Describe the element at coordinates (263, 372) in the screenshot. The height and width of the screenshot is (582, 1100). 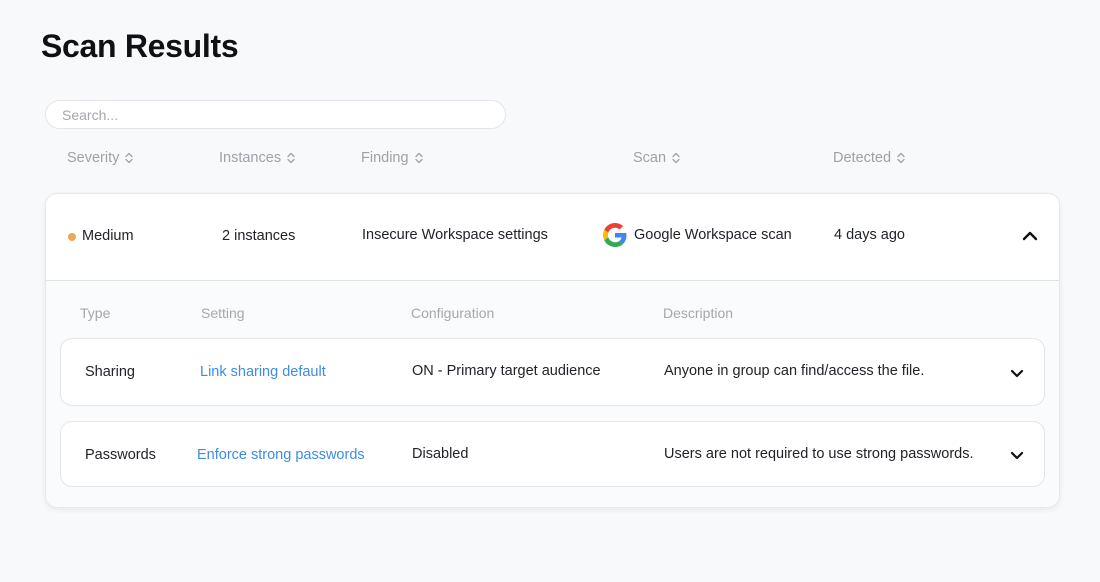
I see `setting-link: Link sharing default` at that location.